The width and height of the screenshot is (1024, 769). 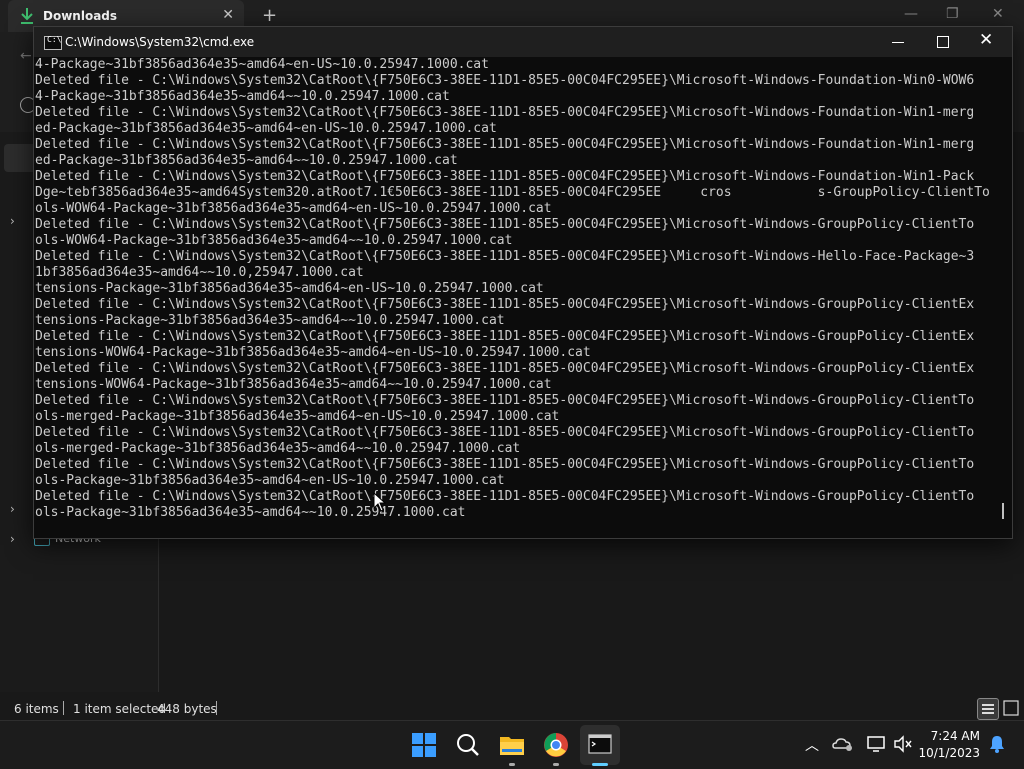 What do you see at coordinates (812, 745) in the screenshot?
I see `tray-overflow-chevron-icon: ︿` at bounding box center [812, 745].